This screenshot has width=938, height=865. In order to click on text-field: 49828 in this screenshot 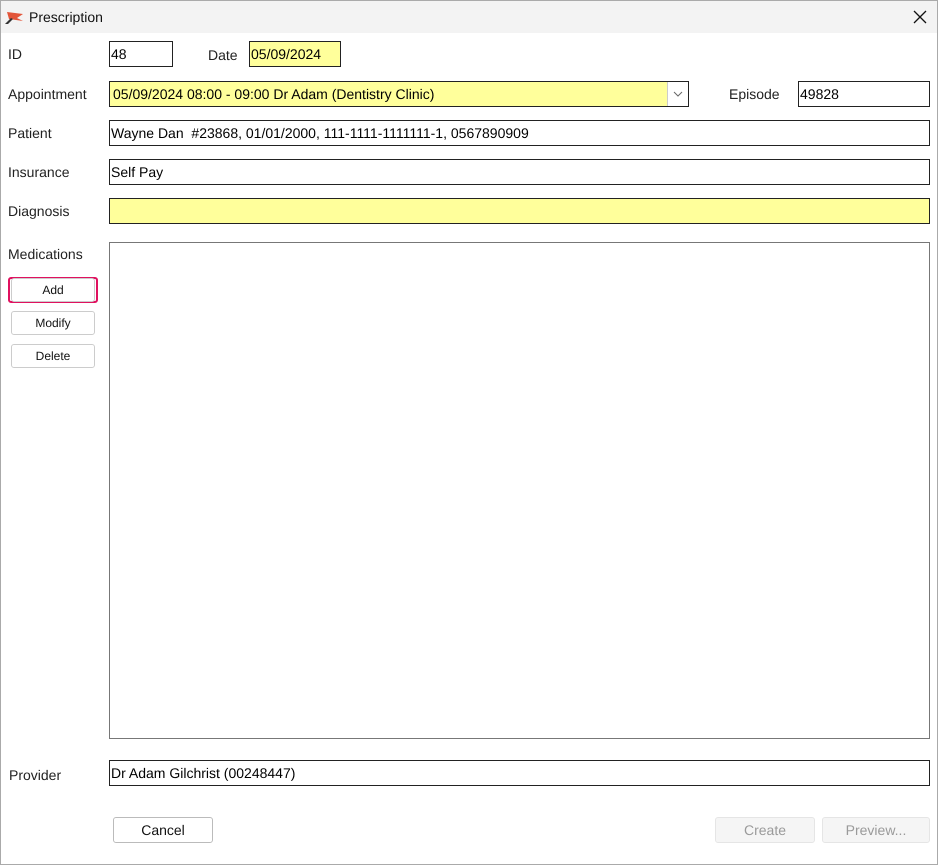, I will do `click(864, 94)`.